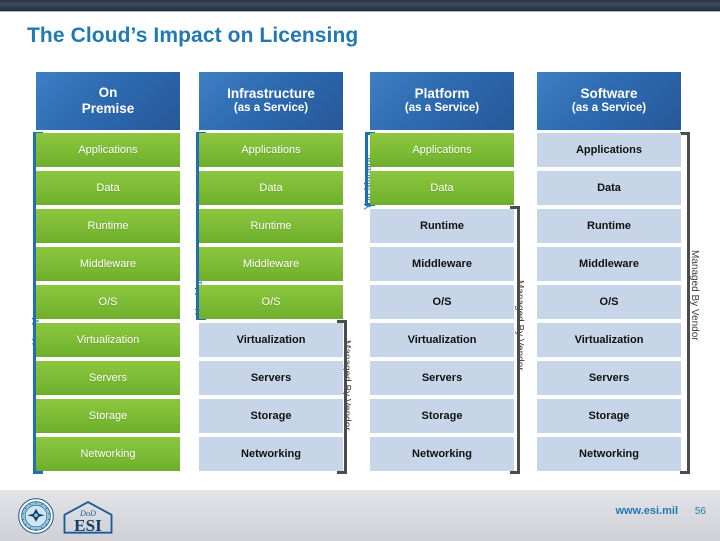 The height and width of the screenshot is (541, 720). I want to click on column-header-software: Software (as a Service), so click(609, 101).